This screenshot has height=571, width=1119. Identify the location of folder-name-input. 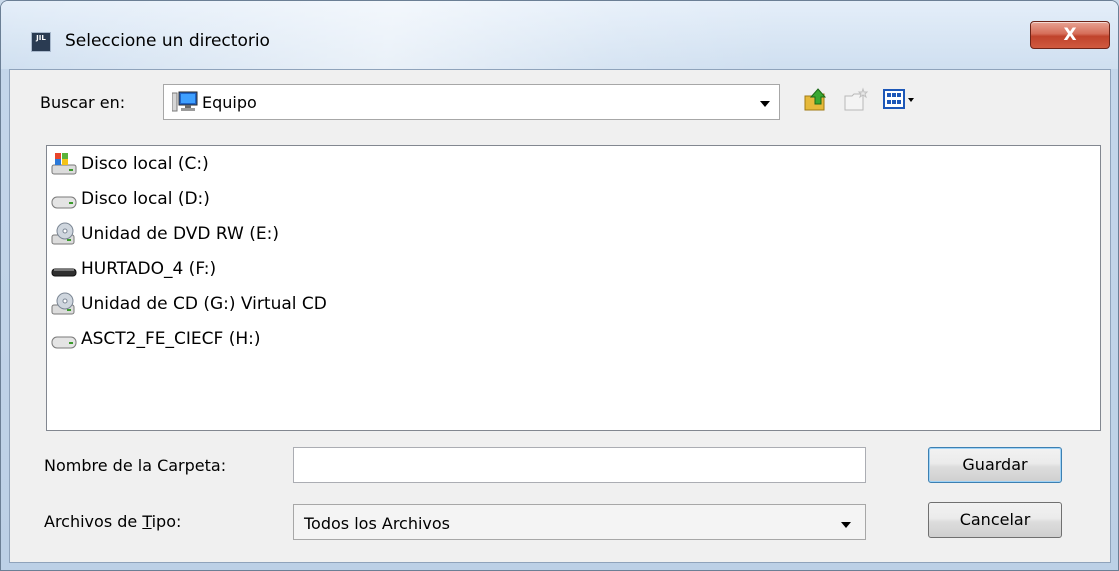
(579, 465).